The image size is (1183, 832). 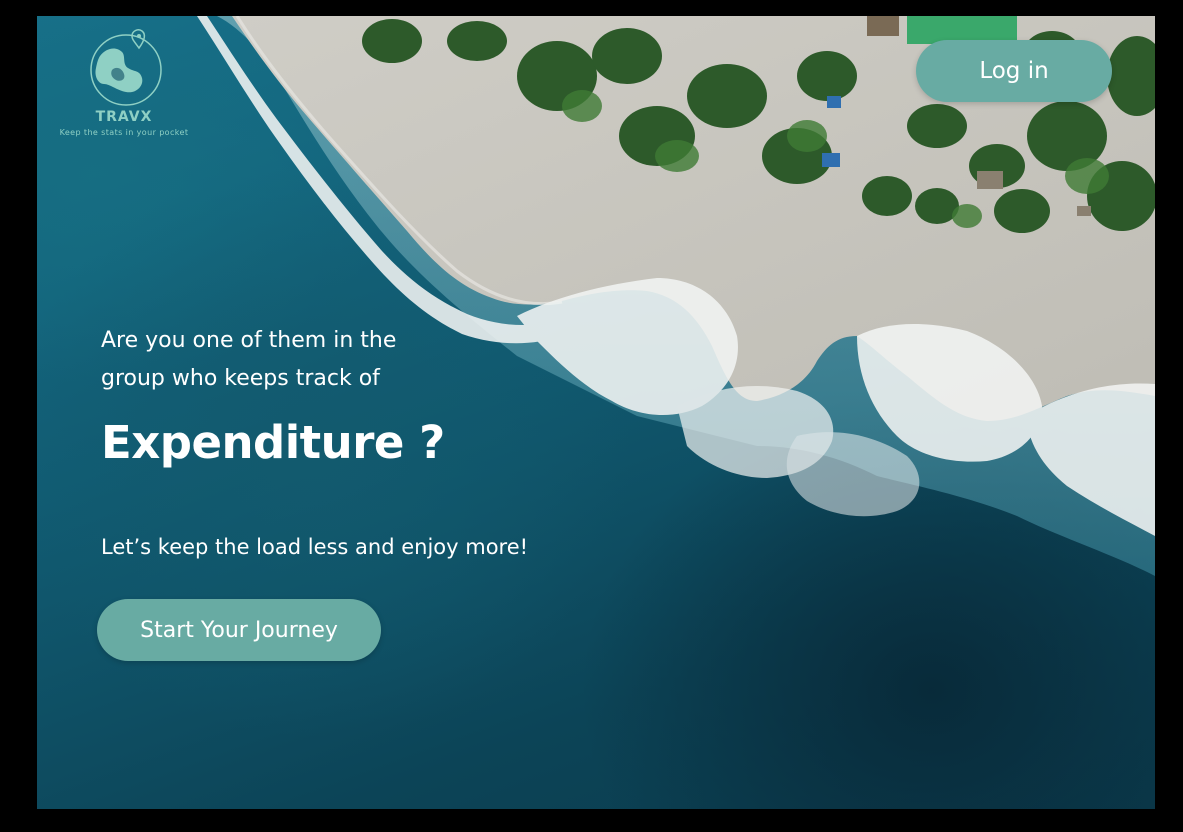 I want to click on login-button: Log in, so click(x=1014, y=71).